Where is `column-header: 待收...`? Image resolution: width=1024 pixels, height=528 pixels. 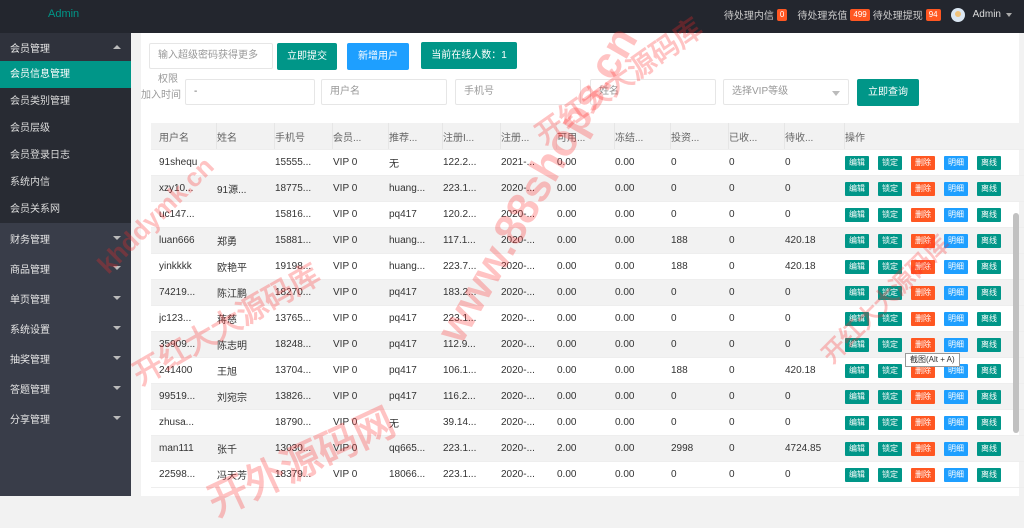
column-header: 待收... is located at coordinates (815, 136).